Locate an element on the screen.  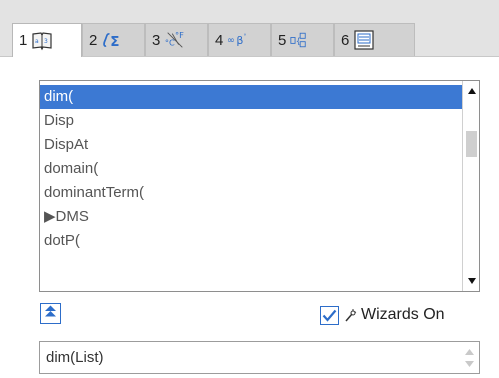
svg-text: a is located at coordinates (37, 41).